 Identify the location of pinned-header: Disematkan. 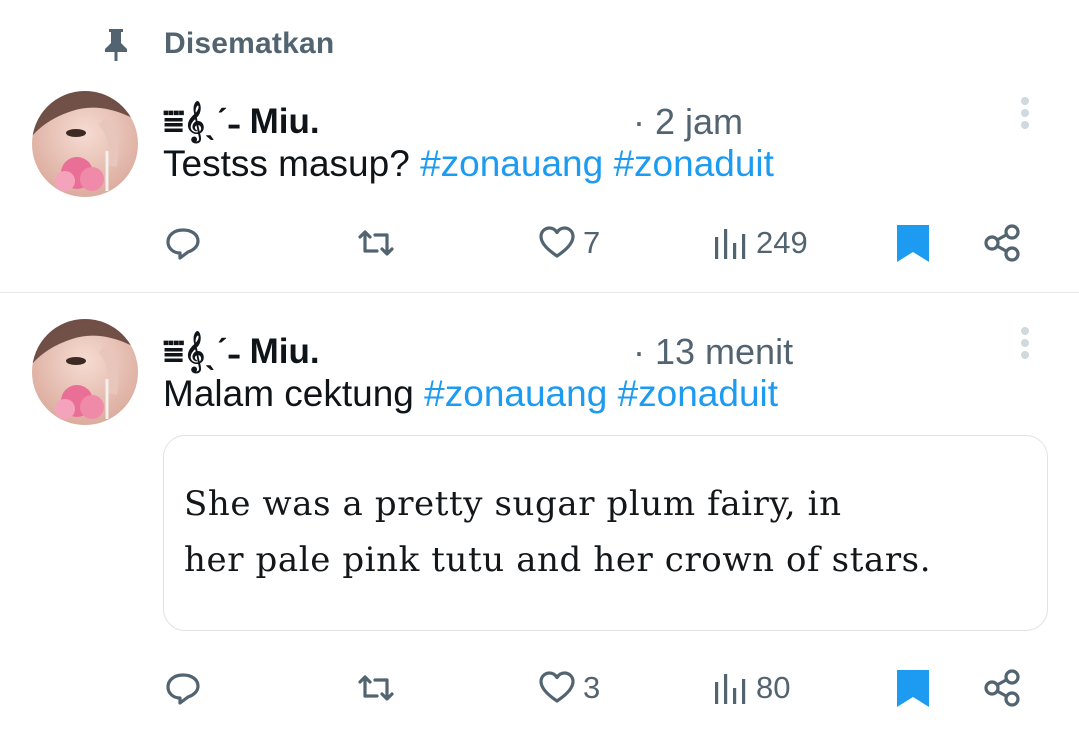
(539, 45).